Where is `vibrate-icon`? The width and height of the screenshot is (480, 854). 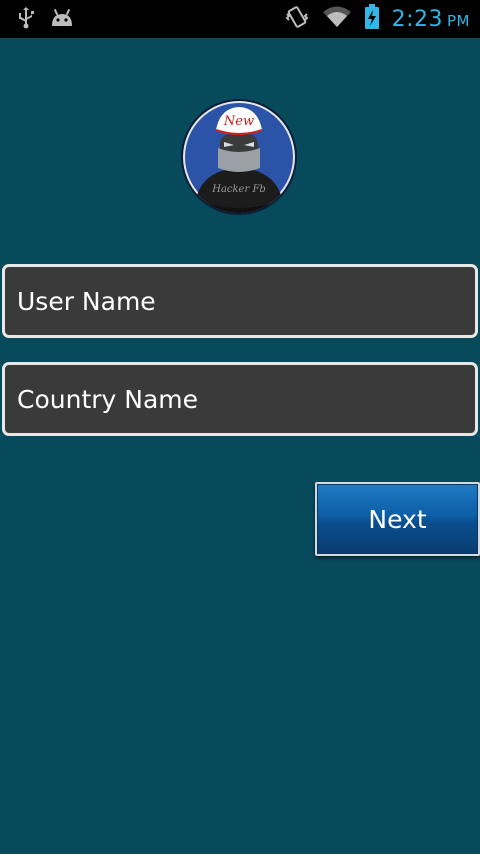
vibrate-icon is located at coordinates (297, 19).